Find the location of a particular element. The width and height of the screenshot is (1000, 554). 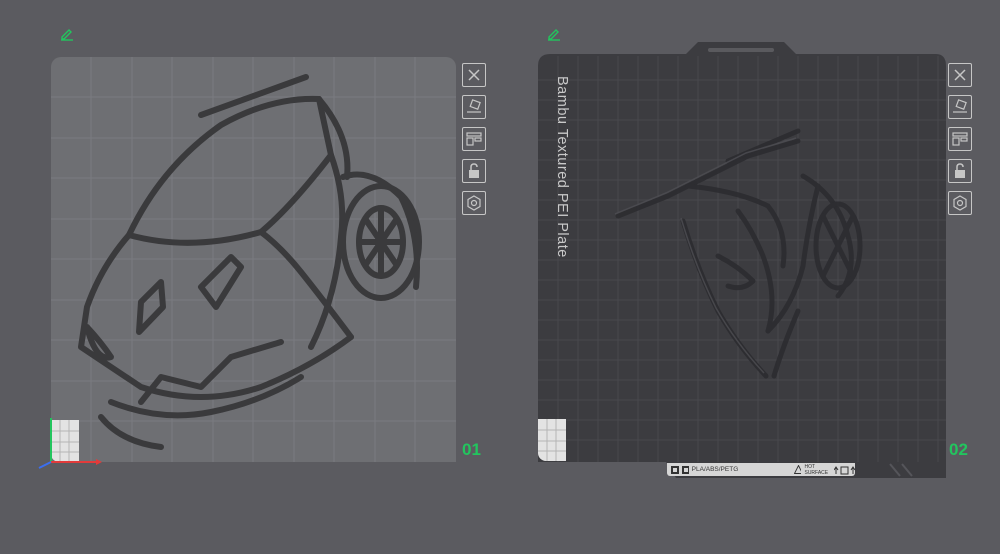

plate-2-number: 02 is located at coordinates (958, 449).